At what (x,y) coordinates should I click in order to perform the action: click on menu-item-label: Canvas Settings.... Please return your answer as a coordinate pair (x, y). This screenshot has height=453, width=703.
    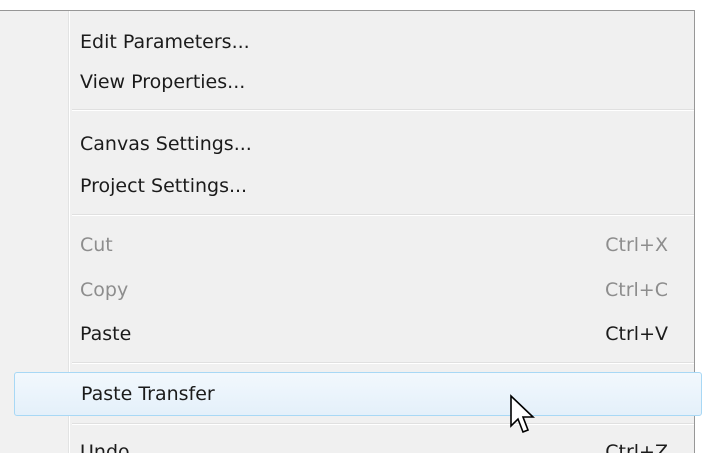
    Looking at the image, I should click on (166, 144).